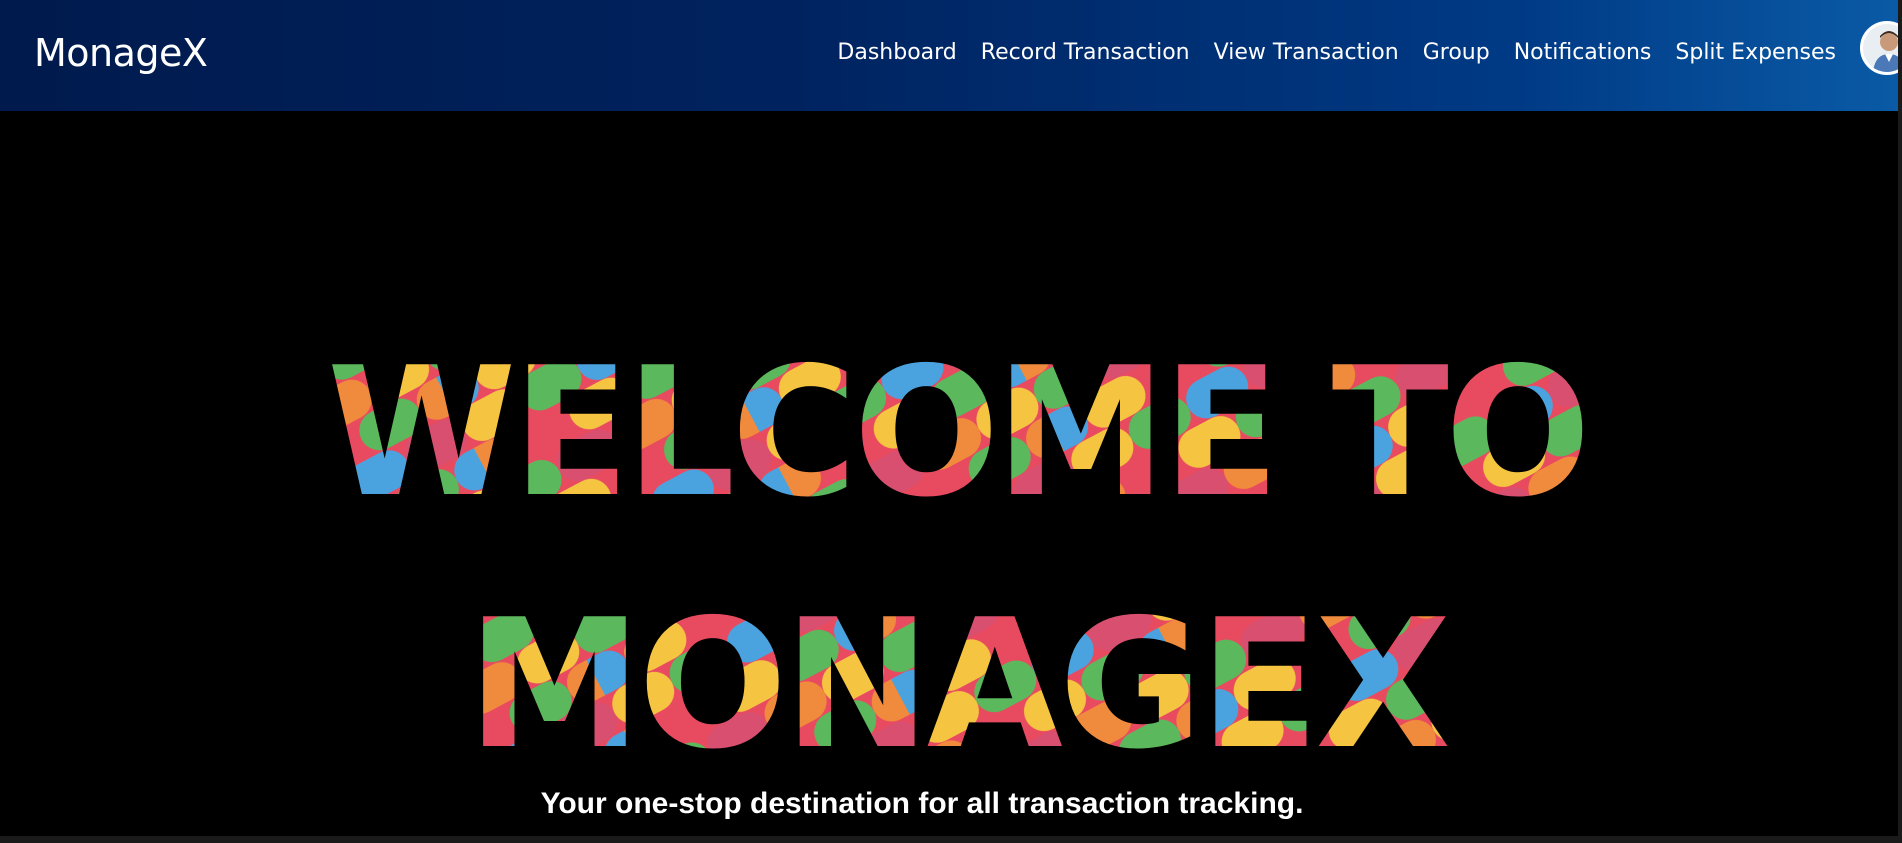 This screenshot has height=843, width=1902. I want to click on nav-link-group: Group, so click(1456, 53).